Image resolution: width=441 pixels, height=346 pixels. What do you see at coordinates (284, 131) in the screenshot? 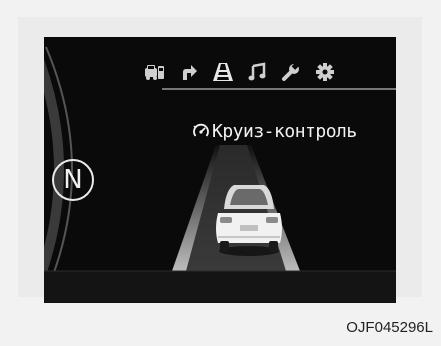
I see `mode-title-text: Круиз-контроль` at bounding box center [284, 131].